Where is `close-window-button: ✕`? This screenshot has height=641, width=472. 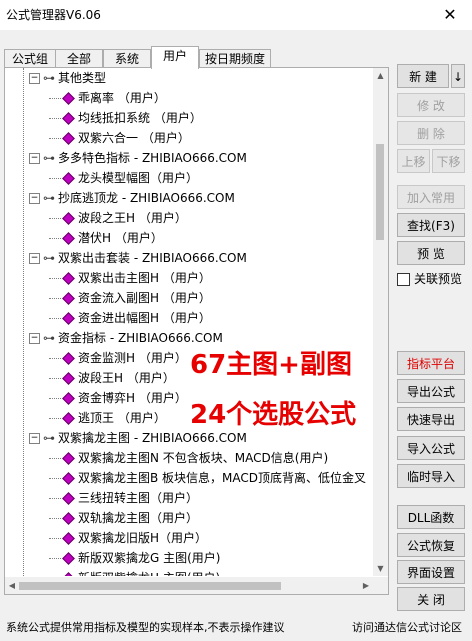
close-window-button: ✕ is located at coordinates (450, 15).